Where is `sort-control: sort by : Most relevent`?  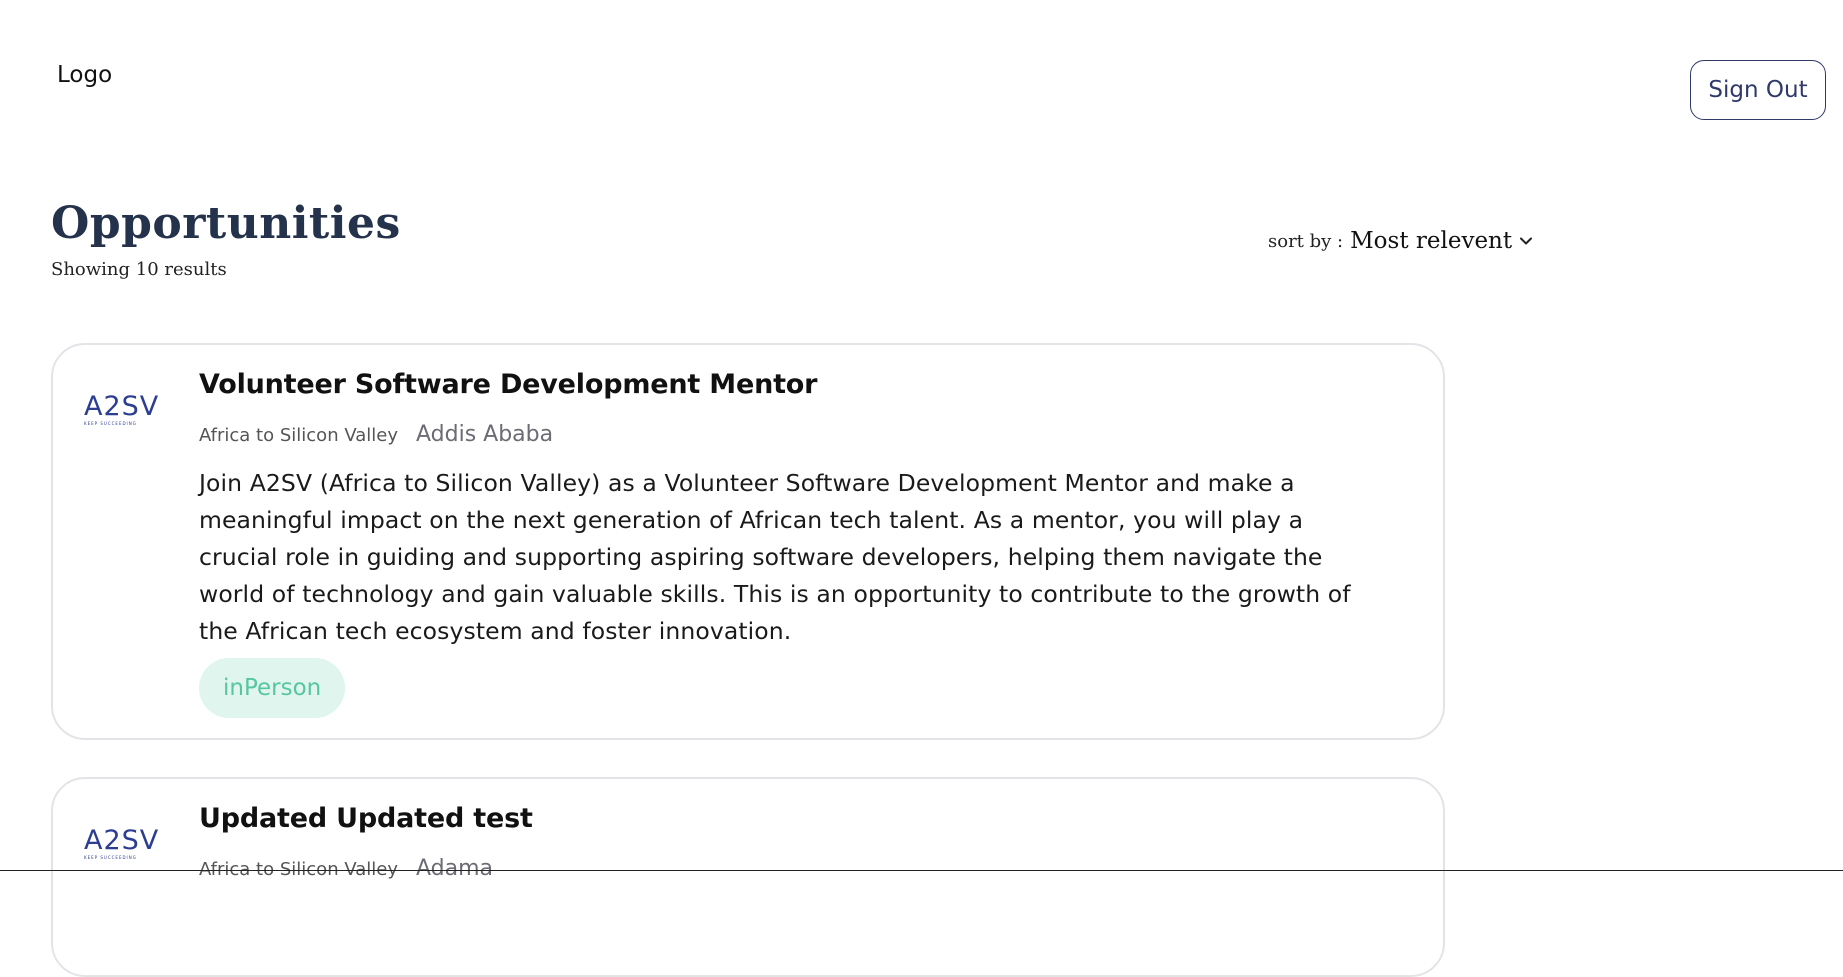
sort-control: sort by : Most relevent is located at coordinates (1401, 241).